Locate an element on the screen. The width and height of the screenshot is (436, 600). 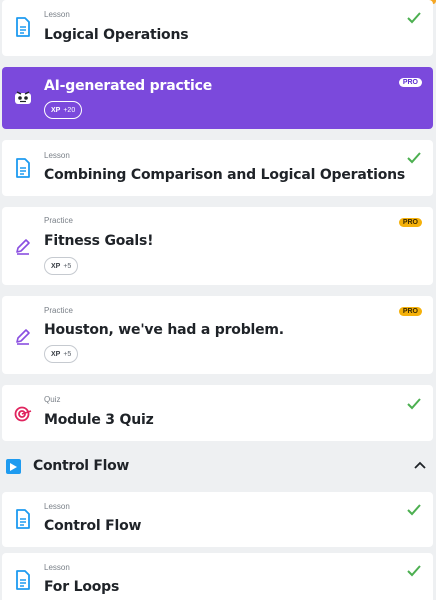
item-type-label: Quiz is located at coordinates (52, 399).